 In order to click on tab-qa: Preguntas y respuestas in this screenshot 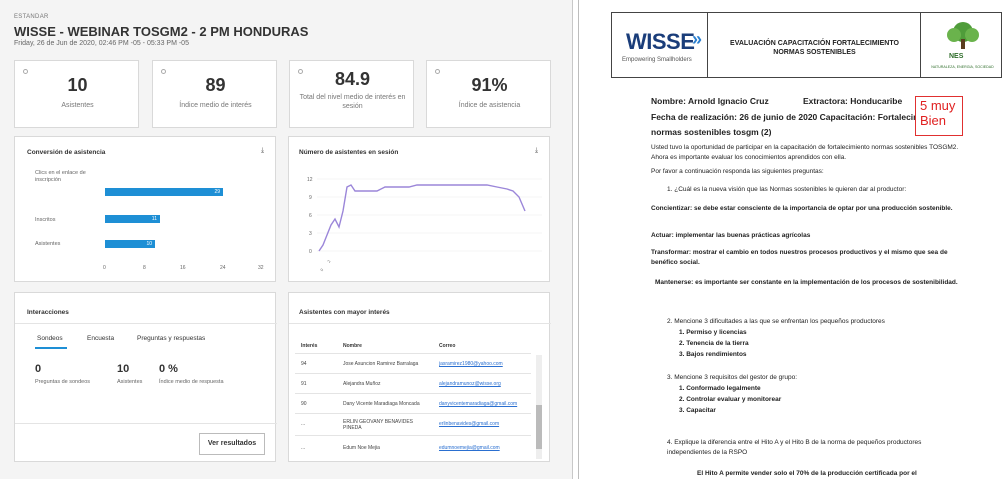, I will do `click(171, 338)`.